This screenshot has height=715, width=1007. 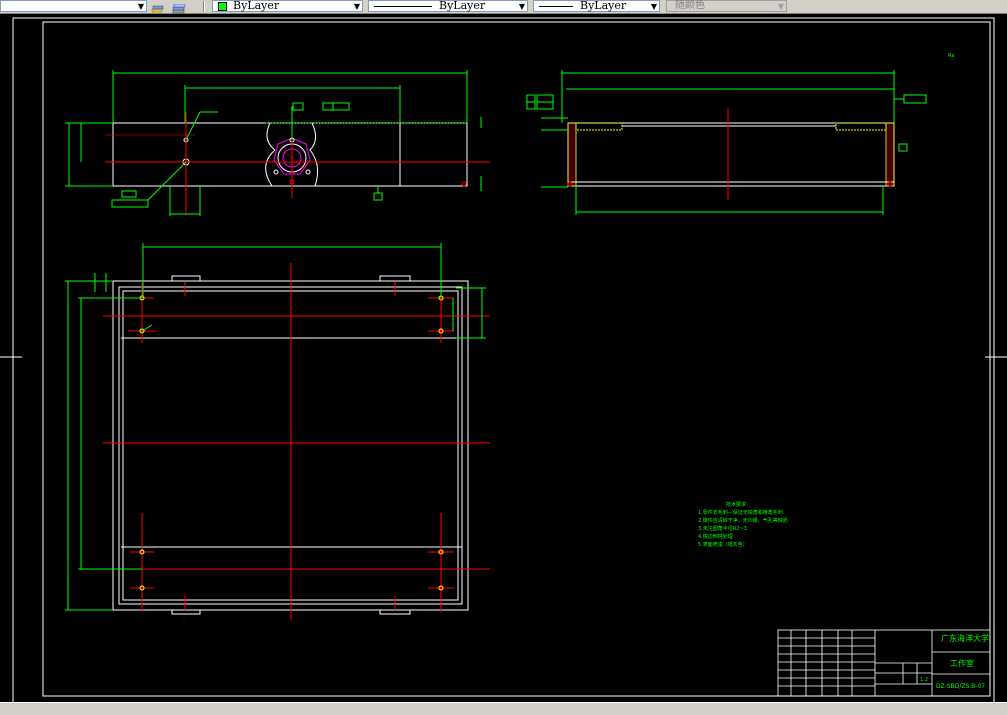 I want to click on tech-requirement-item: 3.未注圆角半径R2~3, so click(x=722, y=529).